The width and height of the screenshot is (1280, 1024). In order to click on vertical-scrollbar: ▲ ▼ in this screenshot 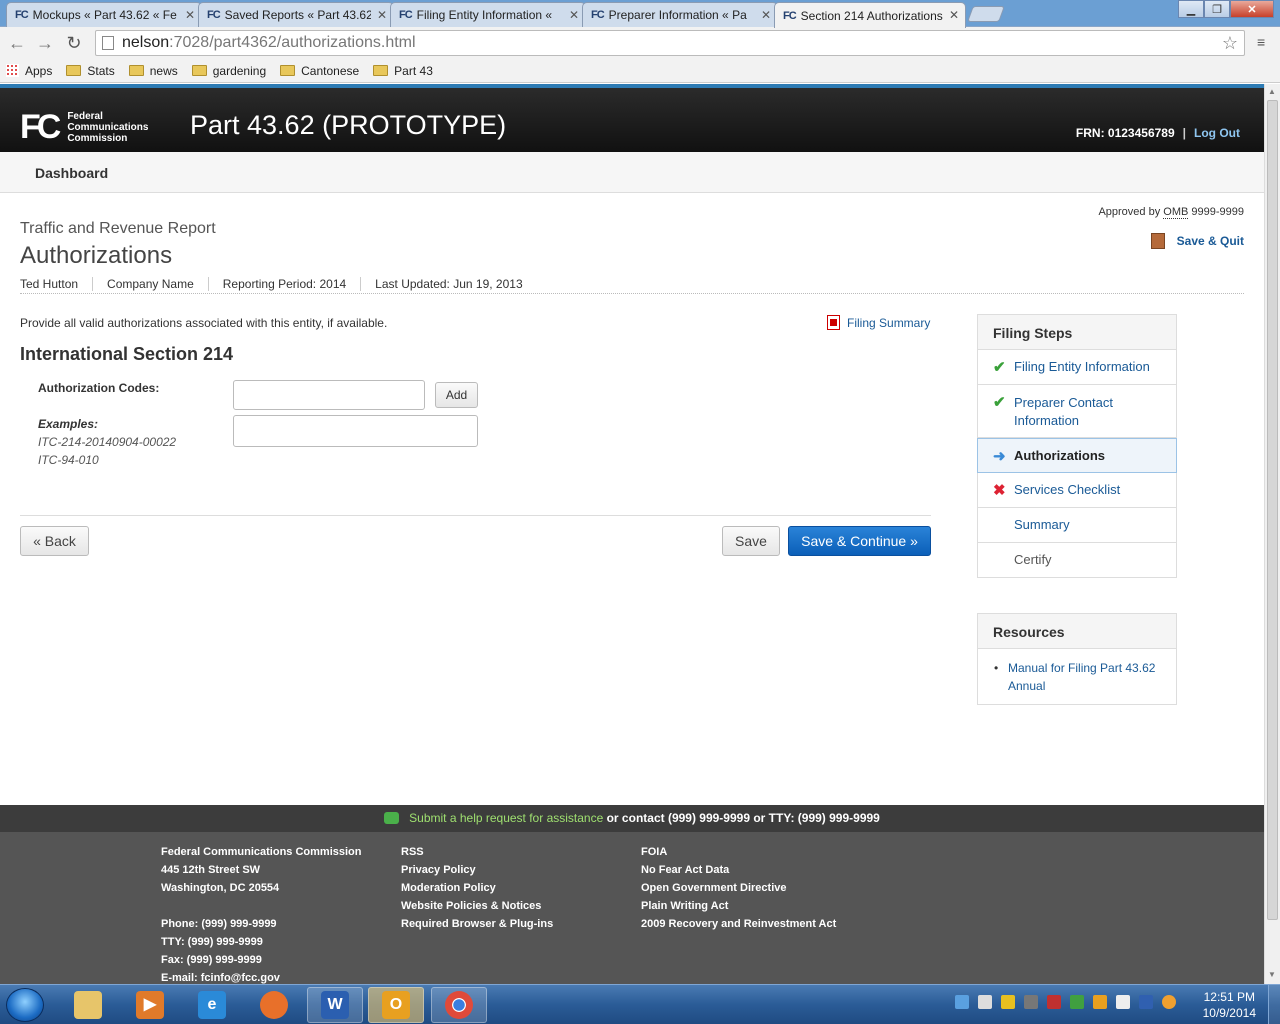, I will do `click(1272, 534)`.